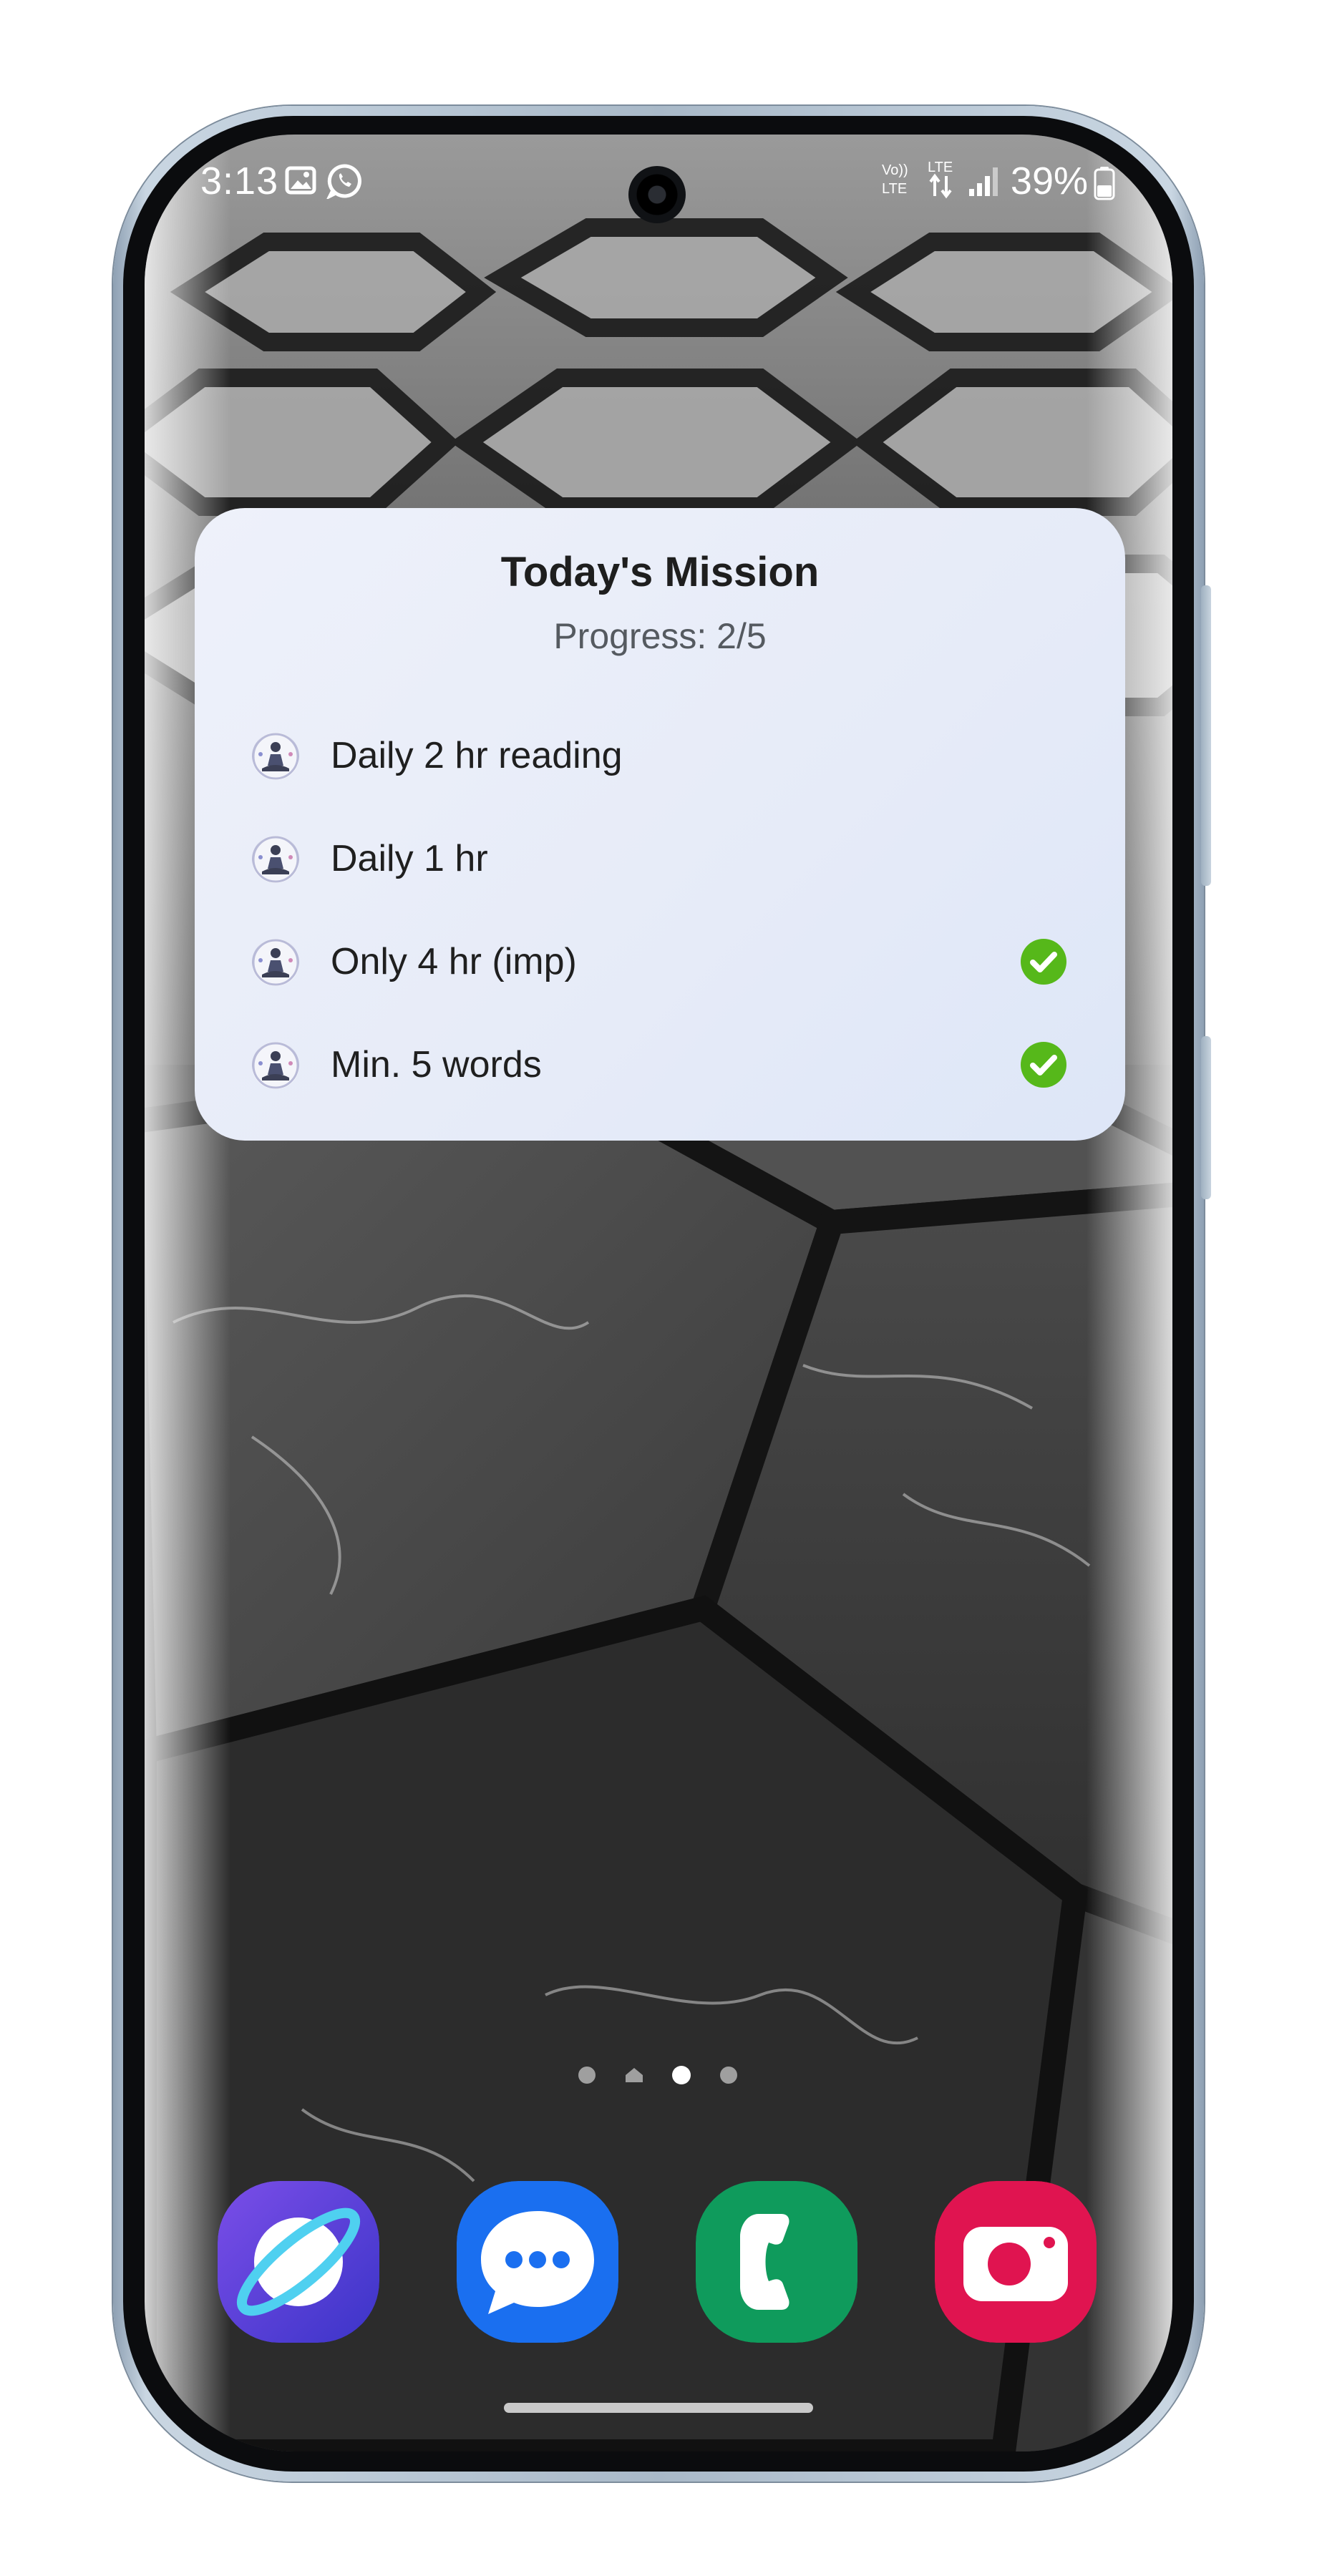 Image resolution: width=1317 pixels, height=2576 pixels. Describe the element at coordinates (1104, 183) in the screenshot. I see `battery-icon` at that location.